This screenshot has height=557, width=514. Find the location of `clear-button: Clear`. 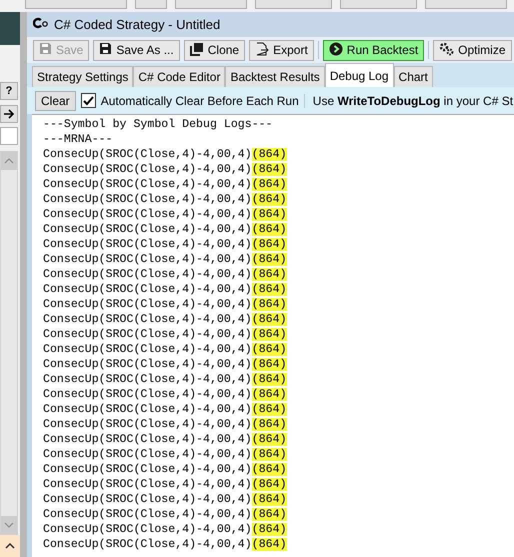

clear-button: Clear is located at coordinates (55, 100).